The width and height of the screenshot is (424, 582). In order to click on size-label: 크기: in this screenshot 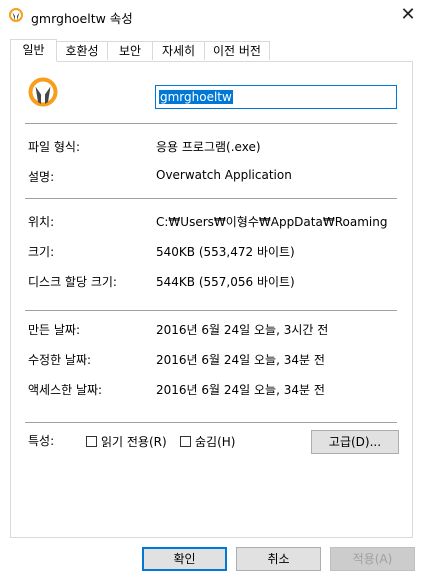, I will do `click(41, 252)`.